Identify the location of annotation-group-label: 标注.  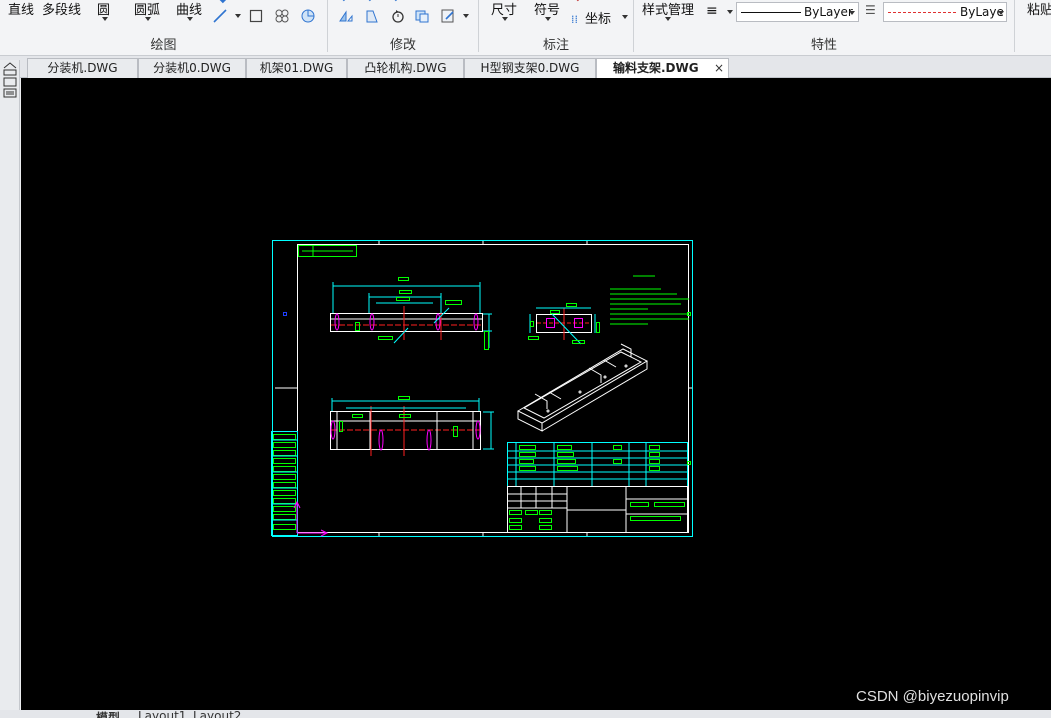
(555, 45).